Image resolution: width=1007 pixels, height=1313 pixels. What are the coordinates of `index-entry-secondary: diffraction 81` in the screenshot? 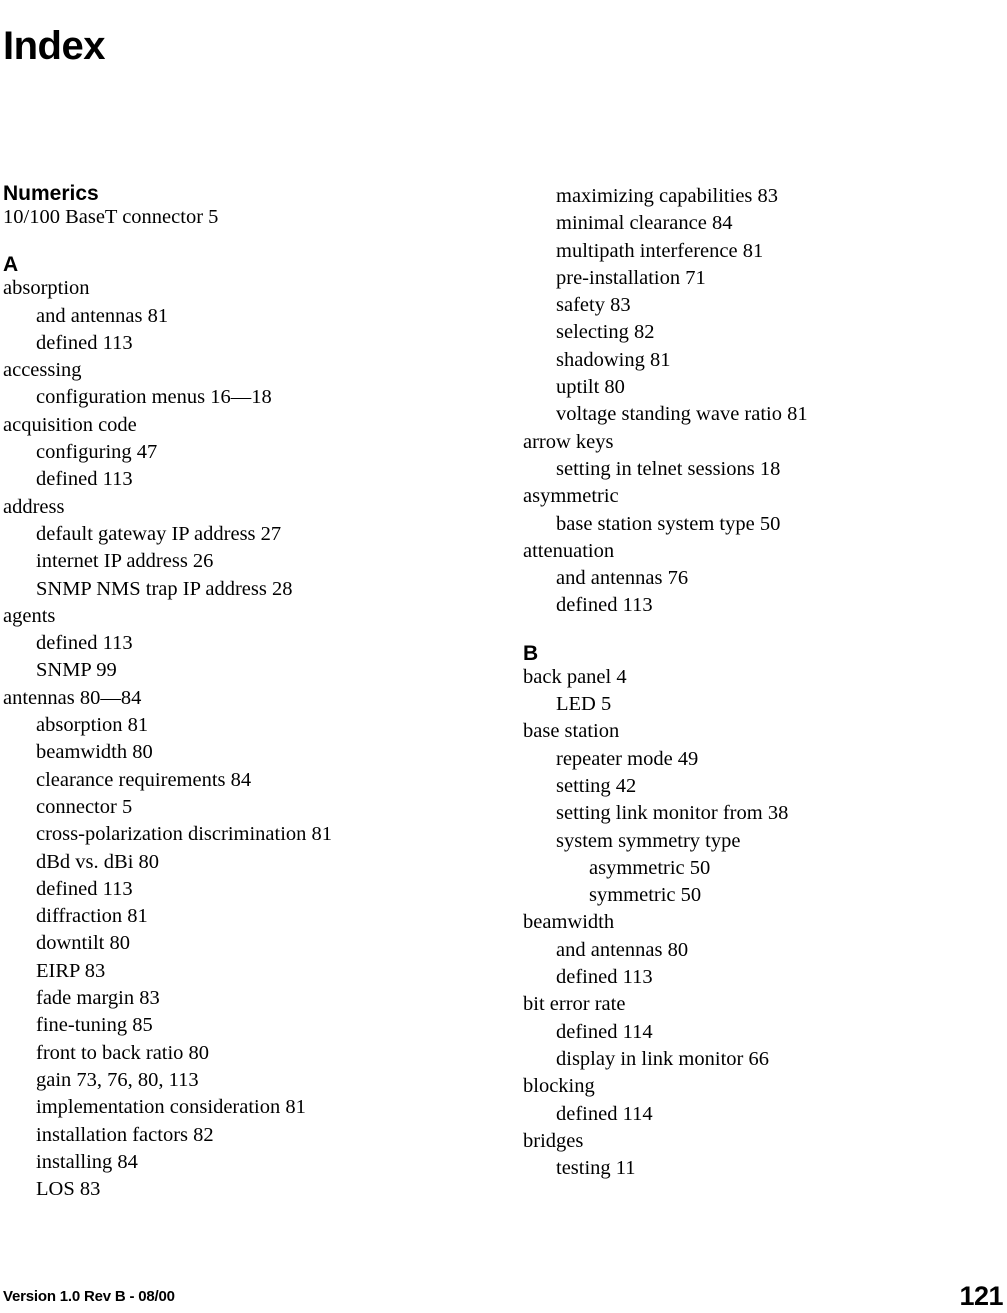 It's located at (233, 916).